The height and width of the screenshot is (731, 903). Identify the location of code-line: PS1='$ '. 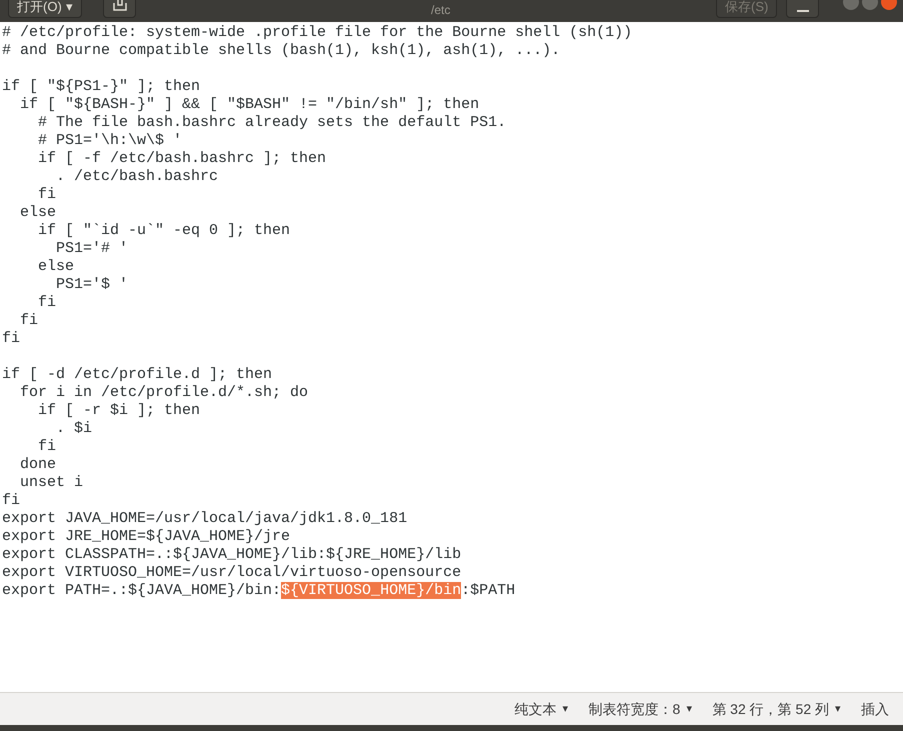
(92, 285).